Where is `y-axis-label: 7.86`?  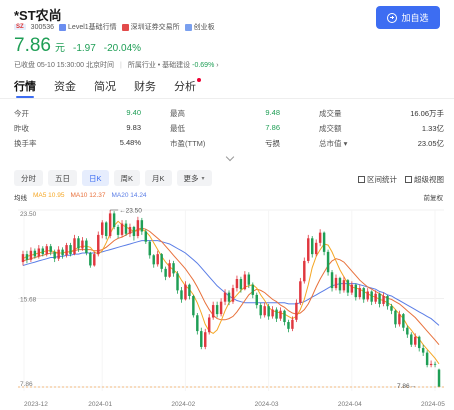 y-axis-label: 7.86 is located at coordinates (26, 384).